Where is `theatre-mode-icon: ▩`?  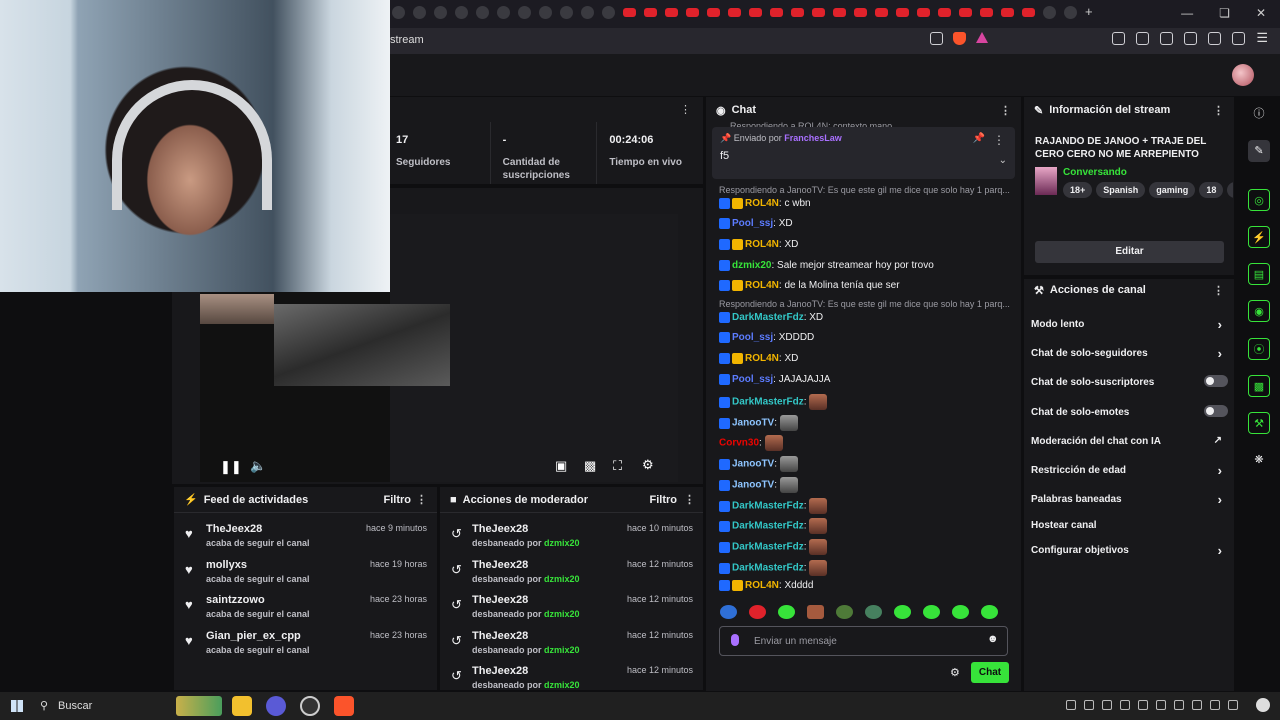
theatre-mode-icon: ▩ is located at coordinates (590, 466).